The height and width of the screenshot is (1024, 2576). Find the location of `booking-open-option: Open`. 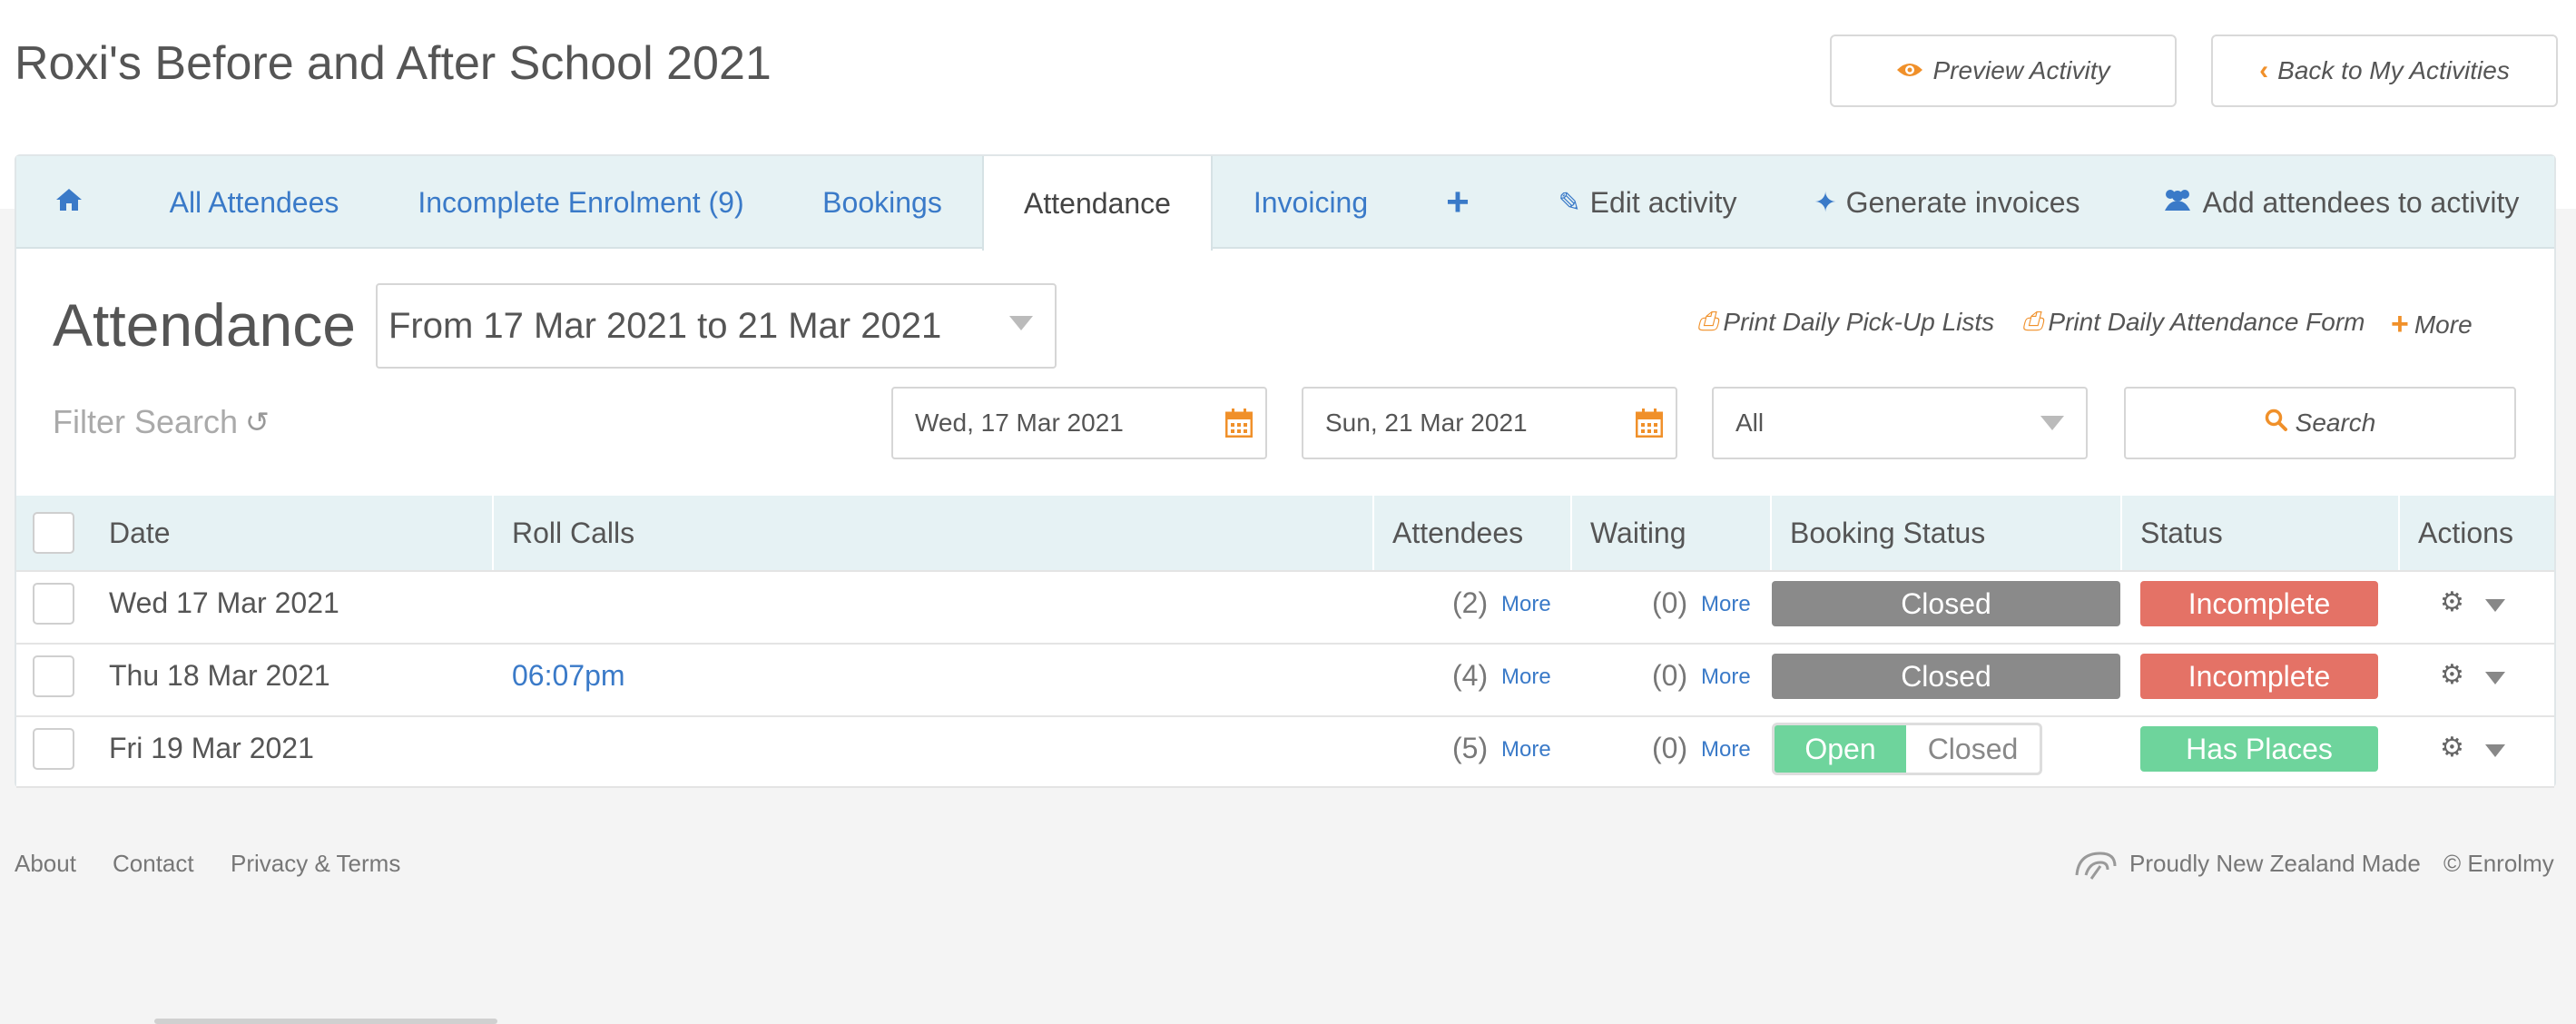

booking-open-option: Open is located at coordinates (1840, 749).